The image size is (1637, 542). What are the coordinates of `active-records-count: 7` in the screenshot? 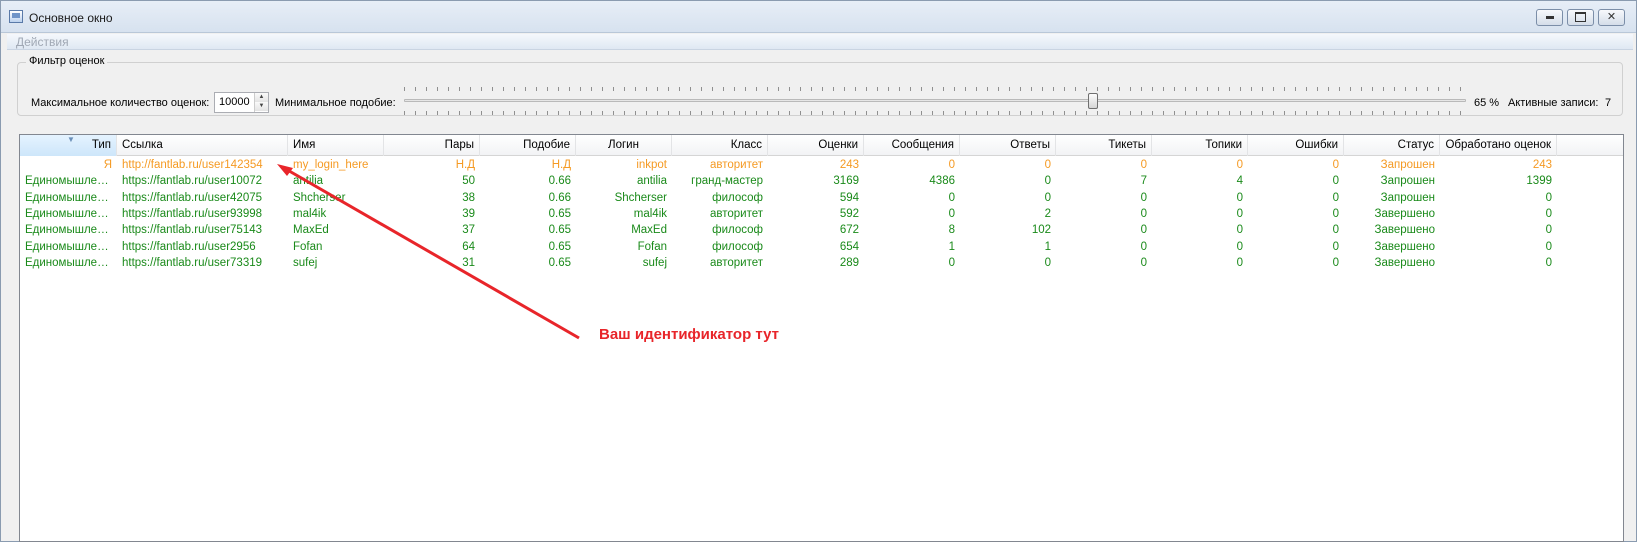 It's located at (1608, 103).